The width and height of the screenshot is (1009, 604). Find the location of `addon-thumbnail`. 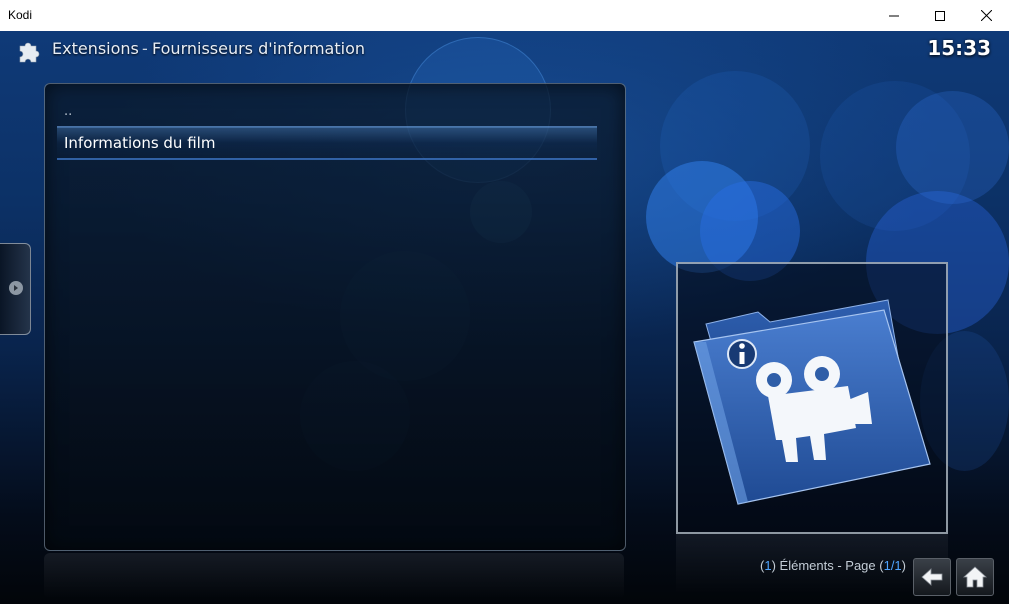

addon-thumbnail is located at coordinates (812, 398).